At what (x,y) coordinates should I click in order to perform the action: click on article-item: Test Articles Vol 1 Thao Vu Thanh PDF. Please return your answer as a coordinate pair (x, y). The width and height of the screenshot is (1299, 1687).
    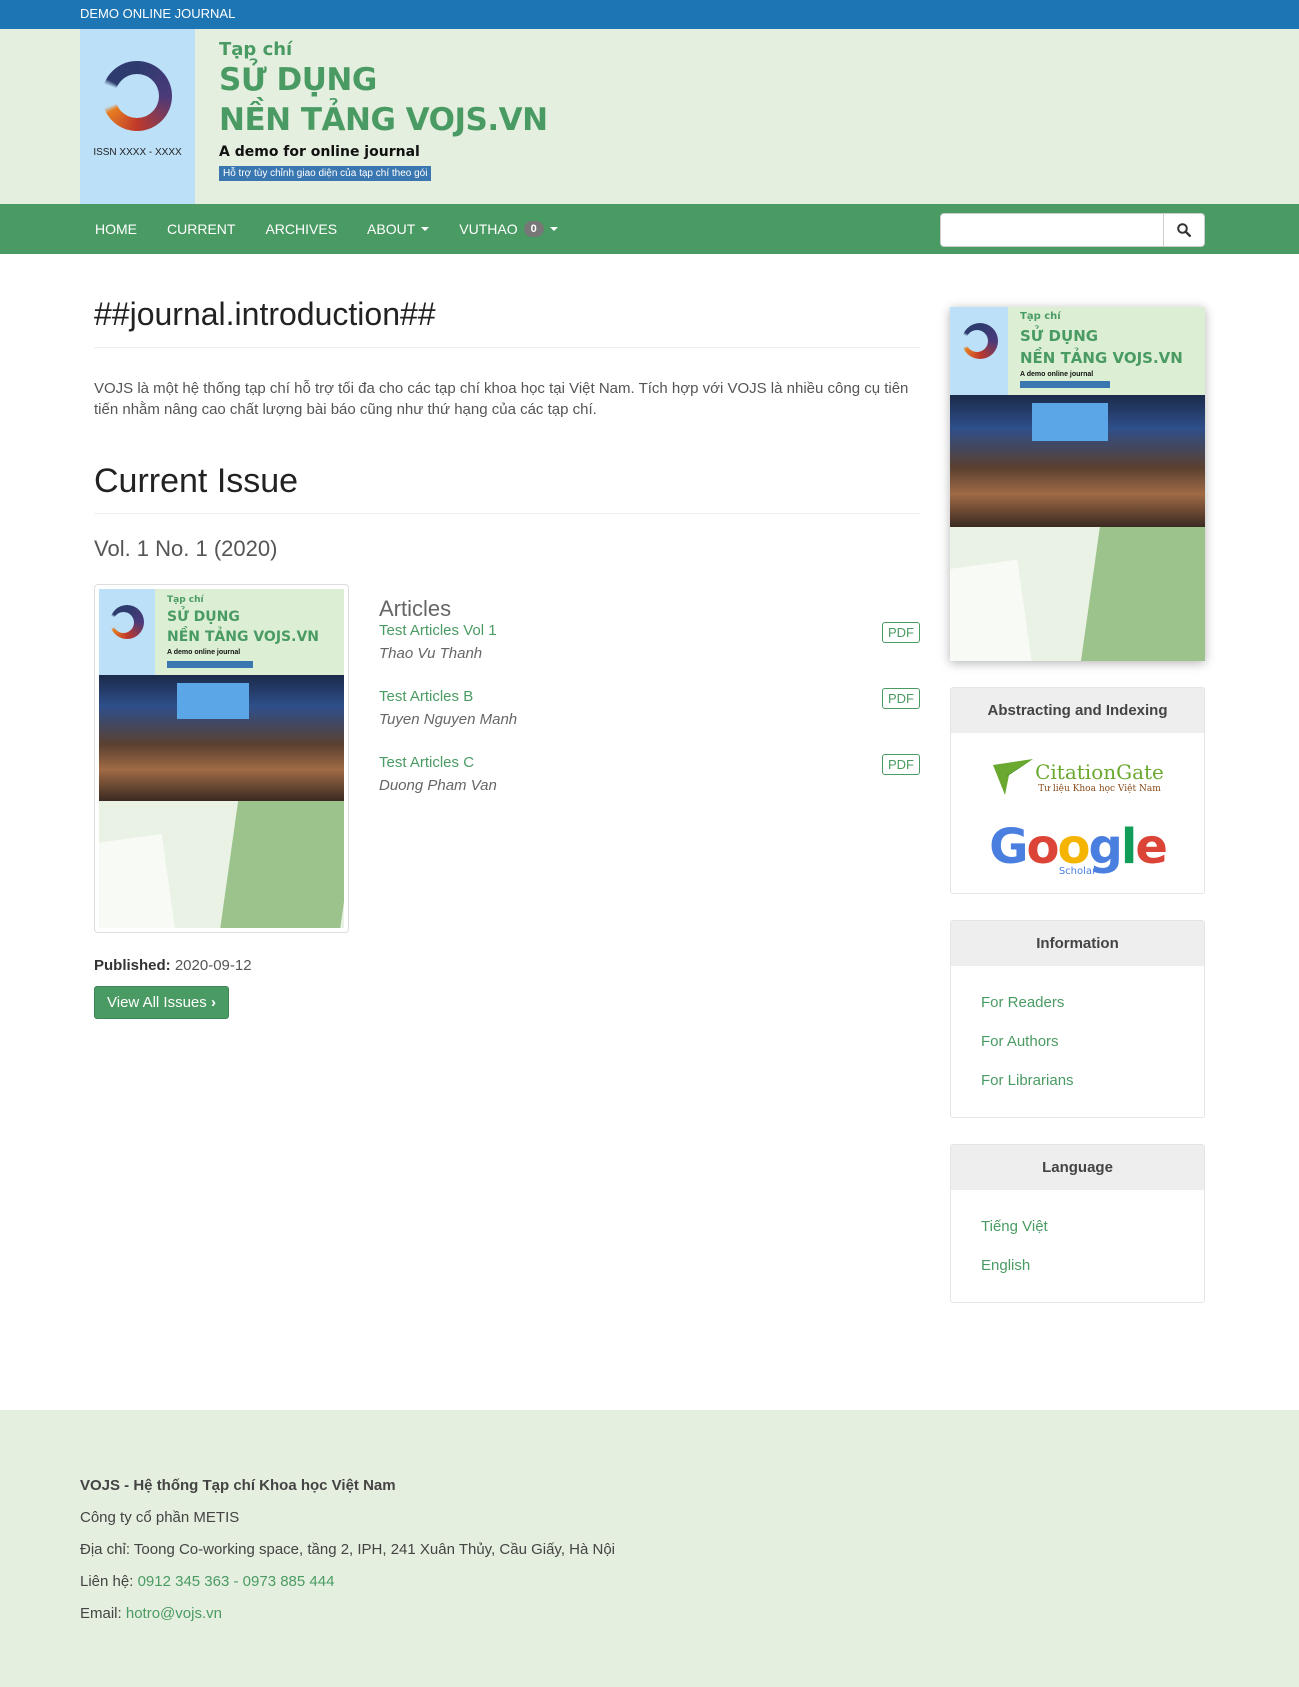
    Looking at the image, I should click on (649, 642).